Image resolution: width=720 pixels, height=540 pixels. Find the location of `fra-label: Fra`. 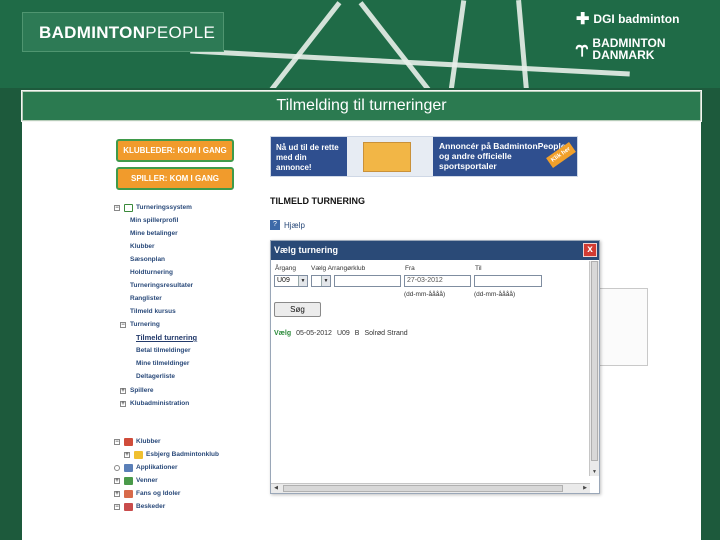

fra-label: Fra is located at coordinates (410, 268).